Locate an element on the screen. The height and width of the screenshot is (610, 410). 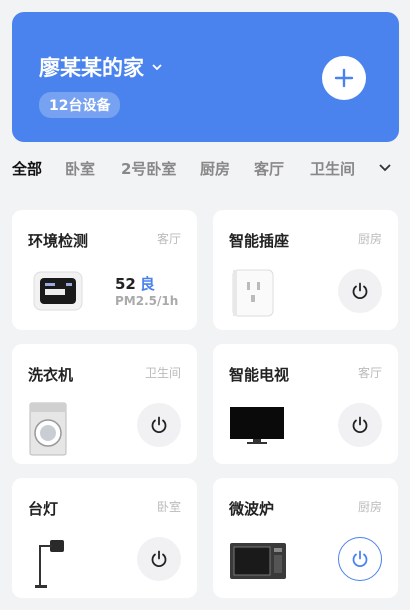
room-tabs: 全部 卧室 2号卧室 厨房 客厅 卫生间 is located at coordinates (205, 172).